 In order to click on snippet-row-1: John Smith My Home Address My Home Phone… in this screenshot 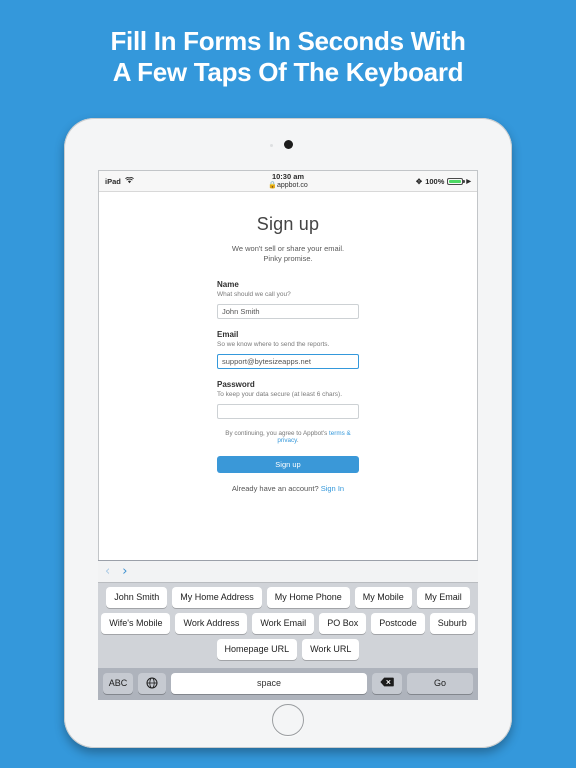, I will do `click(288, 597)`.